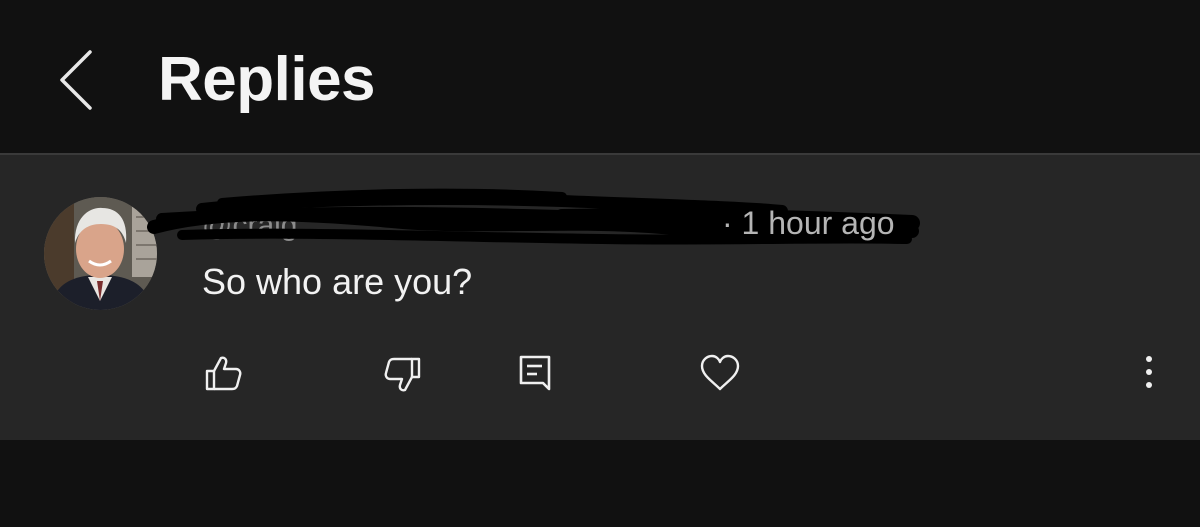 The height and width of the screenshot is (527, 1200). What do you see at coordinates (818, 223) in the screenshot?
I see `timestamp-text: 1 hour ago` at bounding box center [818, 223].